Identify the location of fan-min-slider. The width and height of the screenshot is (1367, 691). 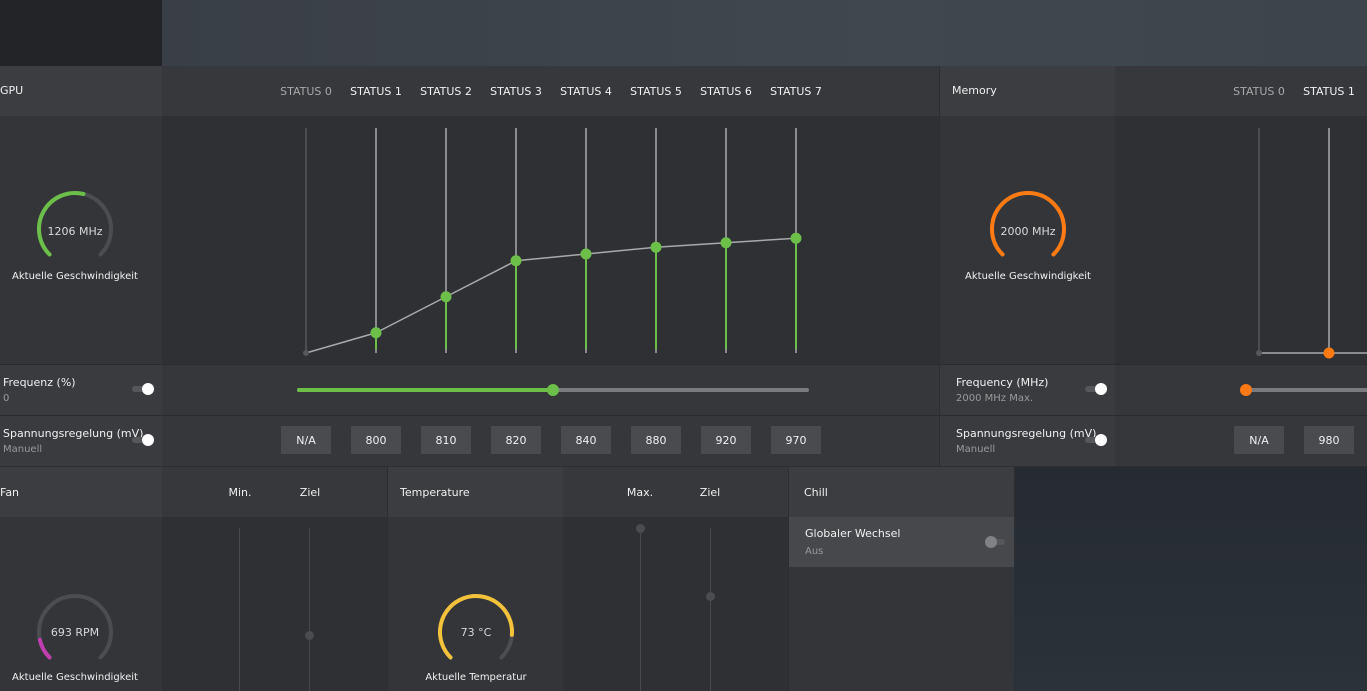
(239, 609).